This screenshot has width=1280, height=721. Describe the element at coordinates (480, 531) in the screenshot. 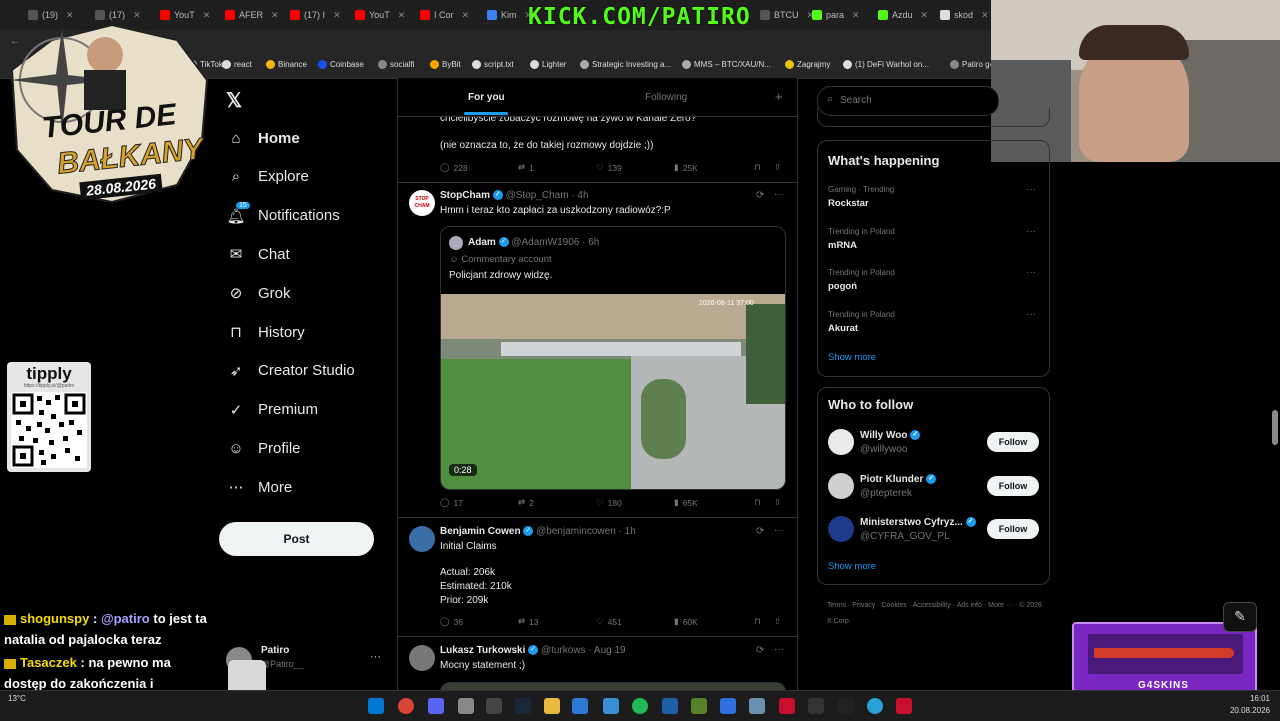

I see `author-name: Benjamin Cowen` at that location.